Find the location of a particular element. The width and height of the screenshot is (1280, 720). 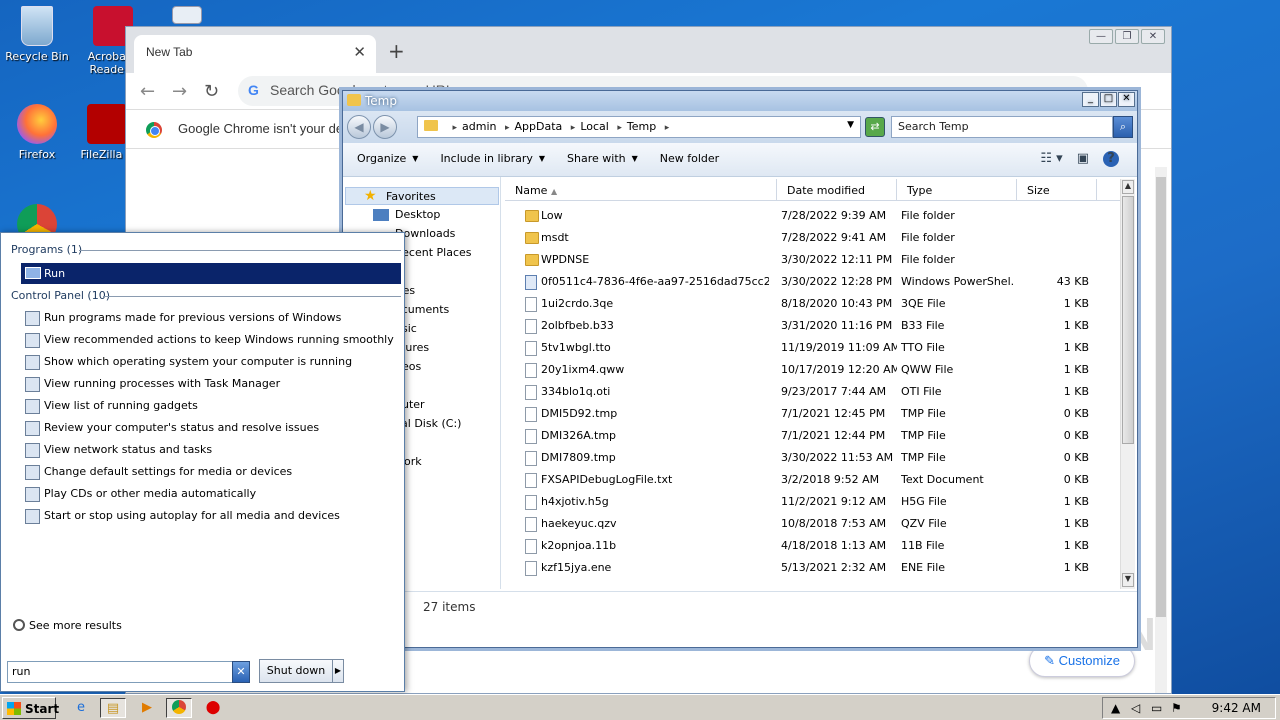

scroll-down-icon: ▼ is located at coordinates (1128, 580).